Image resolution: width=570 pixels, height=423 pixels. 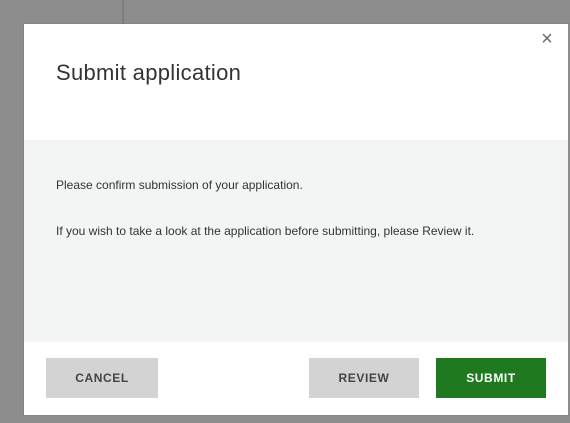 What do you see at coordinates (149, 72) in the screenshot?
I see `dialog-title: Submit application` at bounding box center [149, 72].